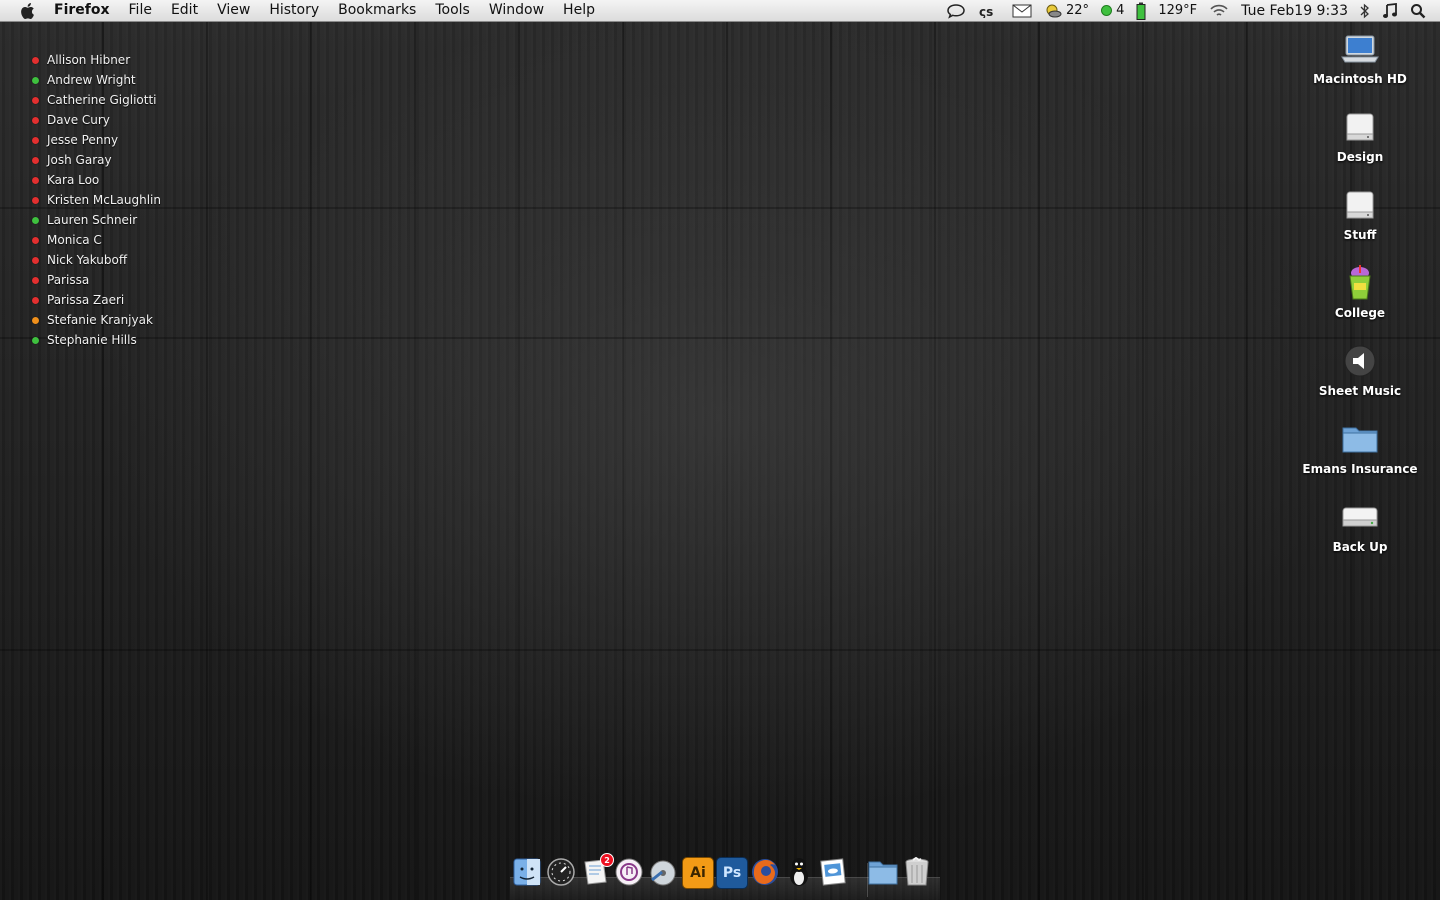  What do you see at coordinates (579, 10) in the screenshot?
I see `menu-help: Help` at bounding box center [579, 10].